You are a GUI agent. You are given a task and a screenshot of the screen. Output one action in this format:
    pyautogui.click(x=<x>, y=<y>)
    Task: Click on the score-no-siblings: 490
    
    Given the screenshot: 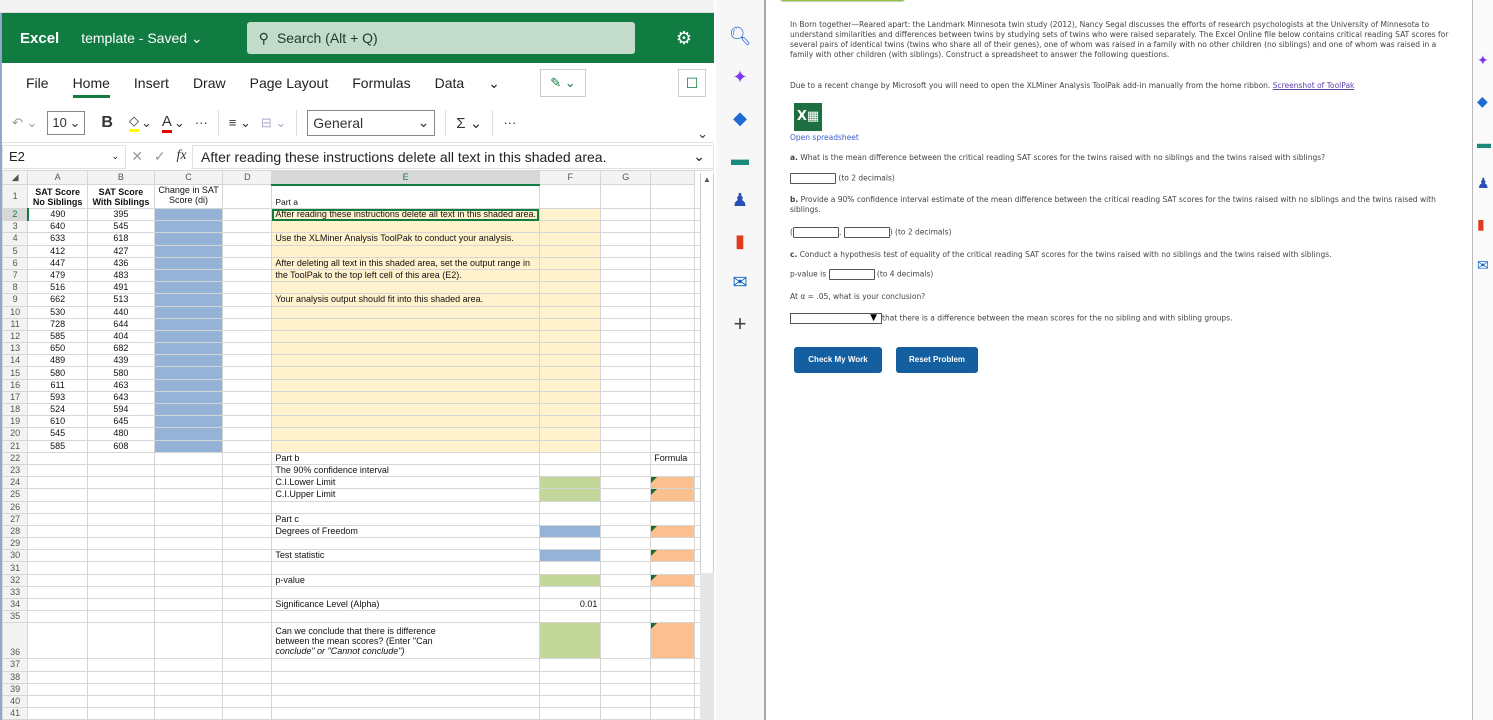 What is the action you would take?
    pyautogui.click(x=58, y=214)
    